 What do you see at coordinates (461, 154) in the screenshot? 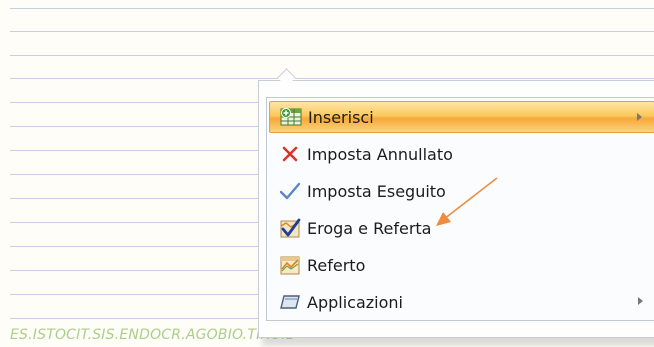
I see `menu-item-imposta-annullato: Imposta Annullato` at bounding box center [461, 154].